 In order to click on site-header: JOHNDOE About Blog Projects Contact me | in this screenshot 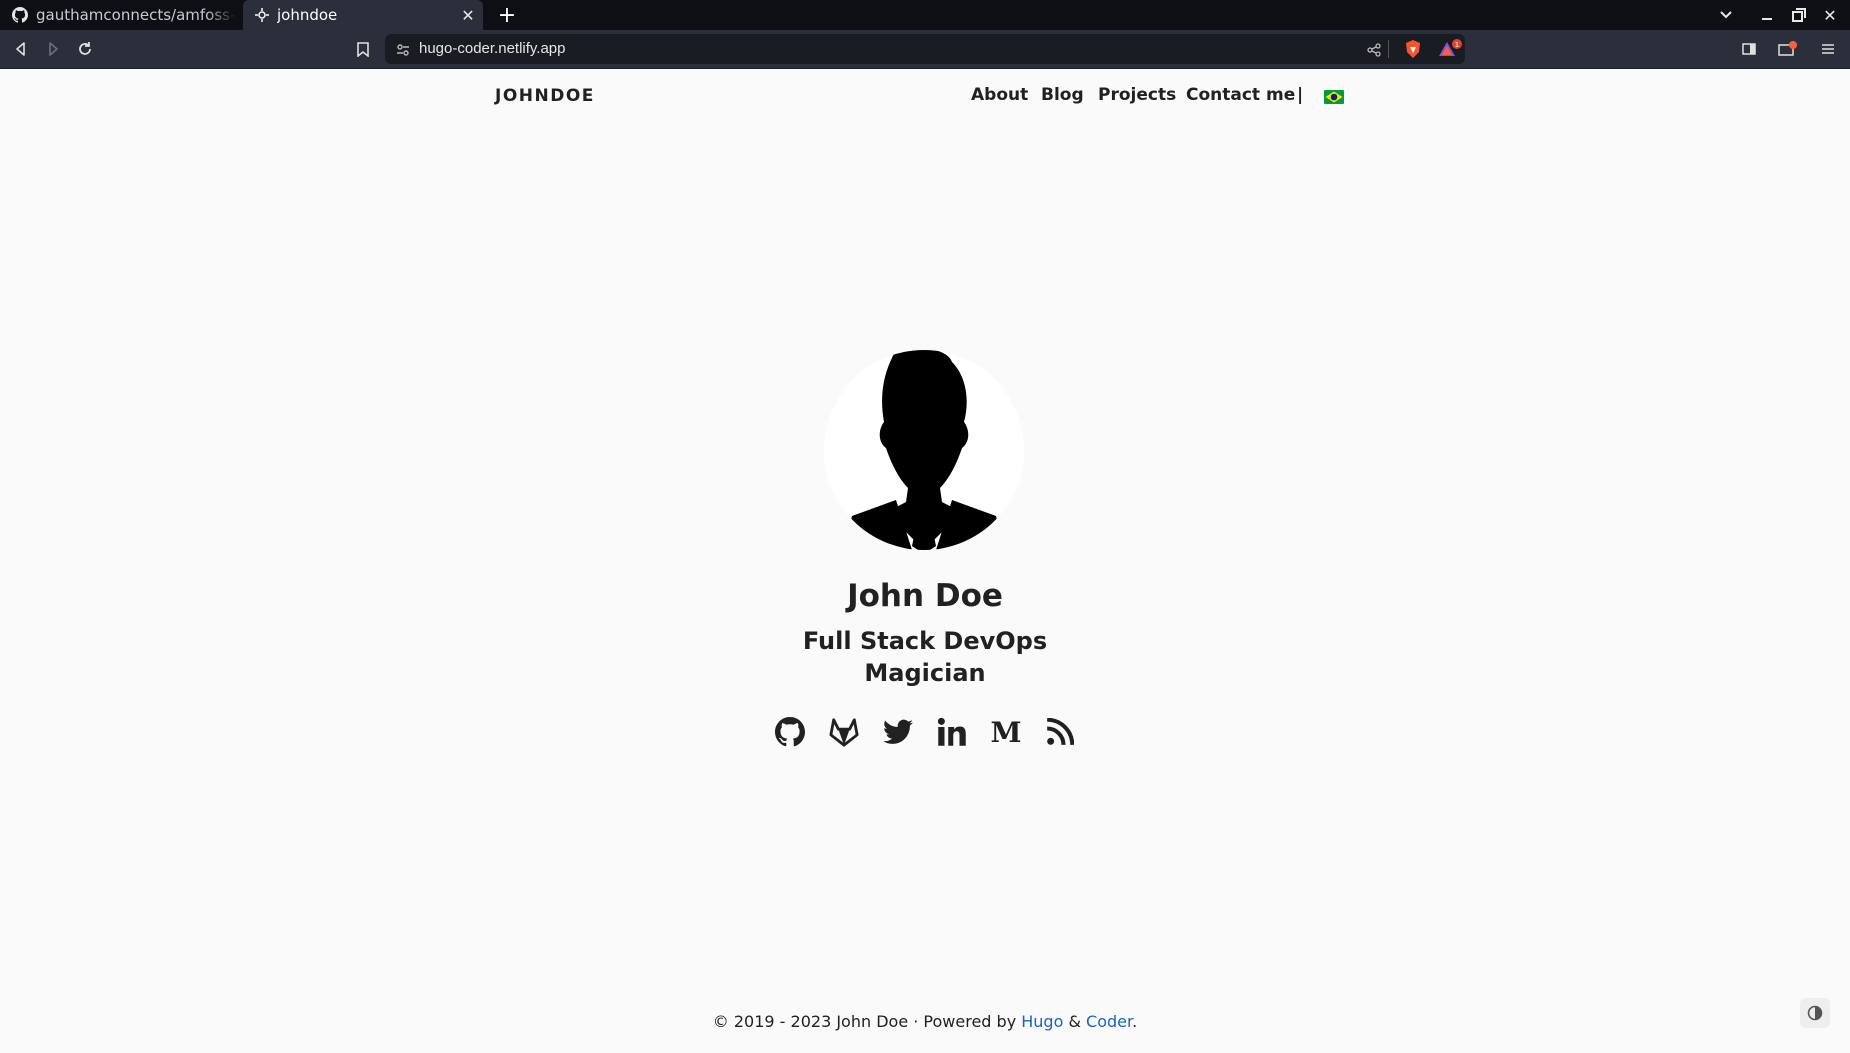, I will do `click(925, 96)`.